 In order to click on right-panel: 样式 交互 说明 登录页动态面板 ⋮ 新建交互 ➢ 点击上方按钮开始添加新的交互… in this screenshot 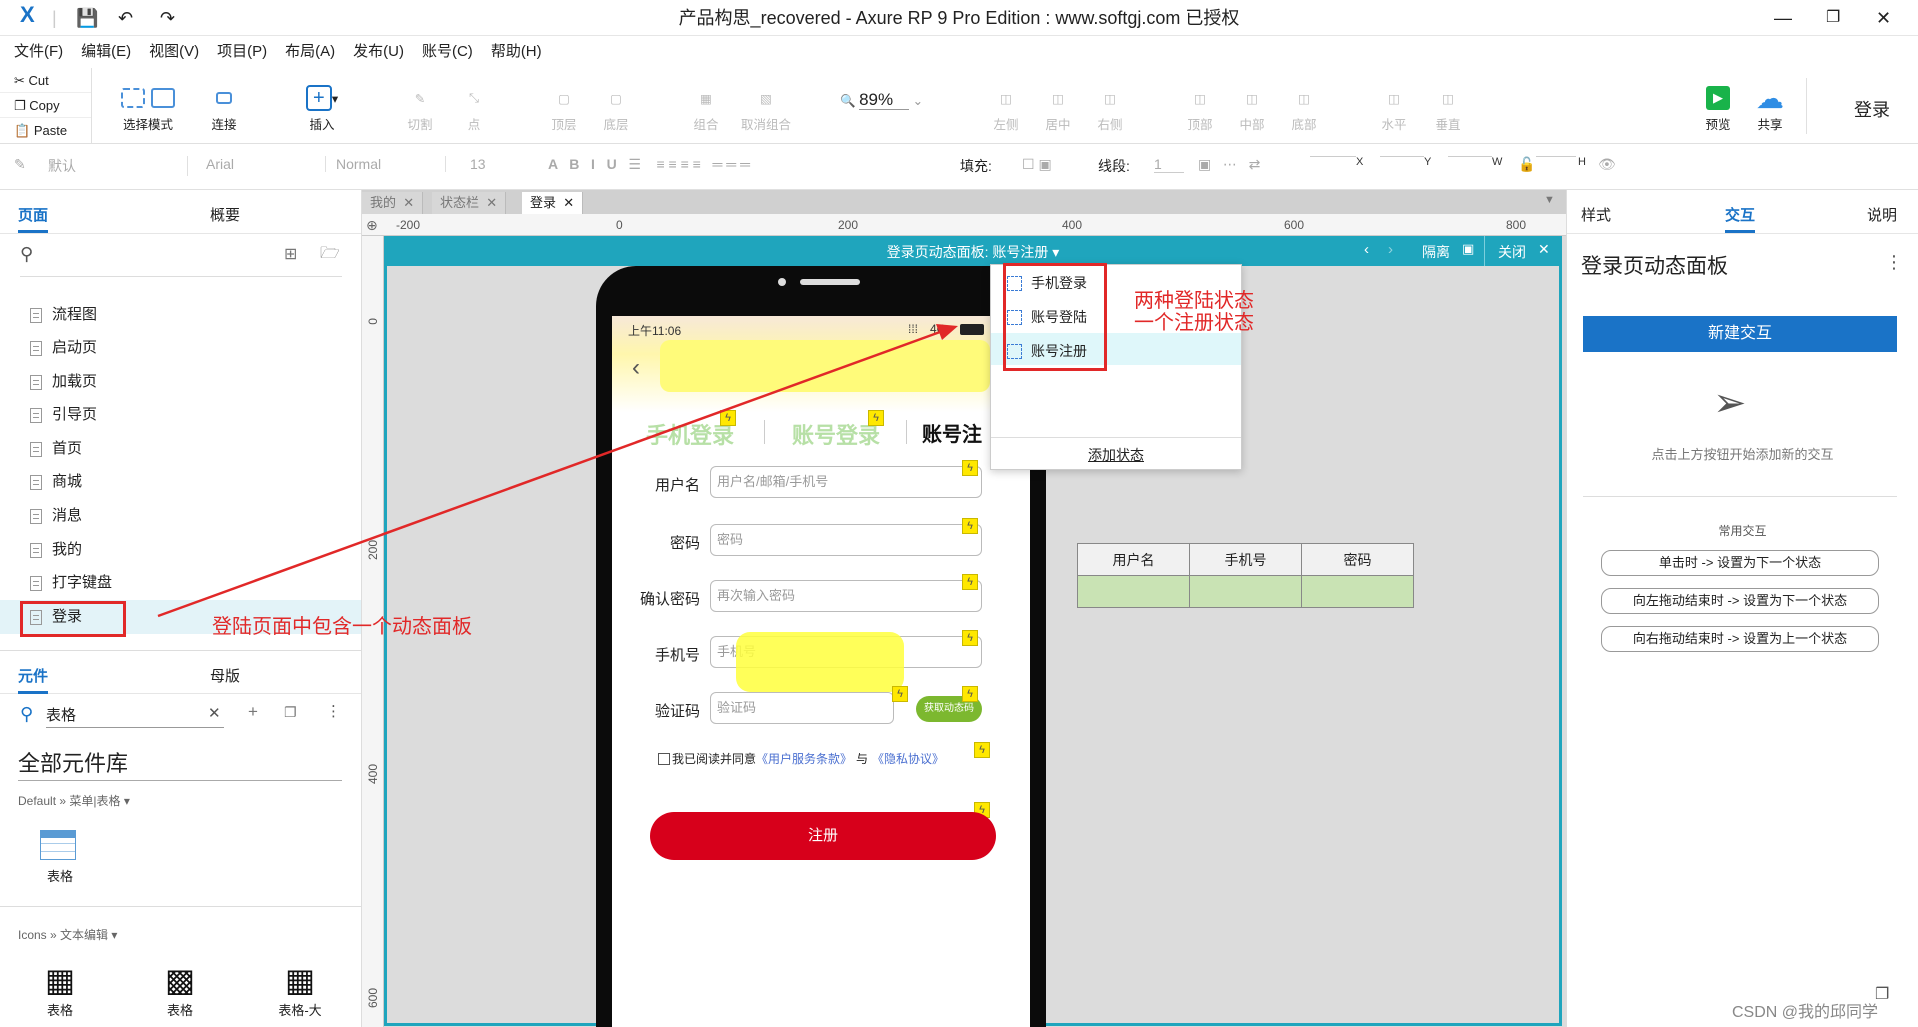, I will do `click(1742, 608)`.